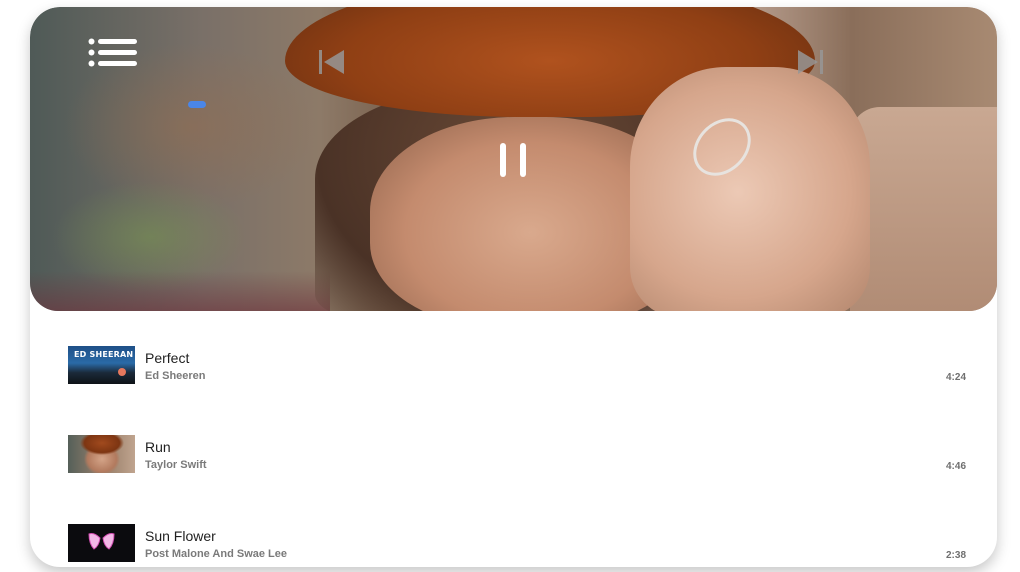 This screenshot has width=1020, height=572. I want to click on album-cover-post-malone, so click(101, 543).